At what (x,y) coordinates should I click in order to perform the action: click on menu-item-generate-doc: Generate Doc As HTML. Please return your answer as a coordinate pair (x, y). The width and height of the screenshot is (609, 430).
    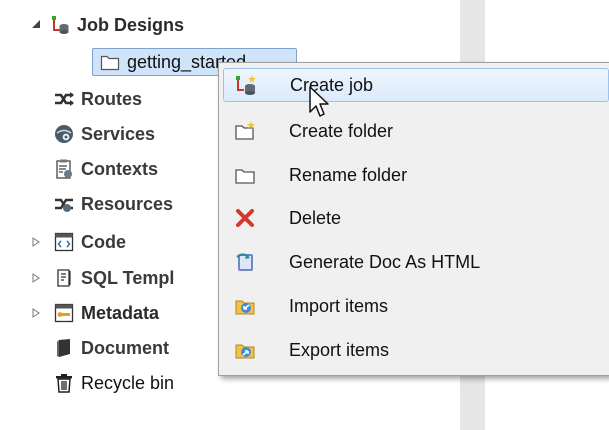
    Looking at the image, I should click on (416, 262).